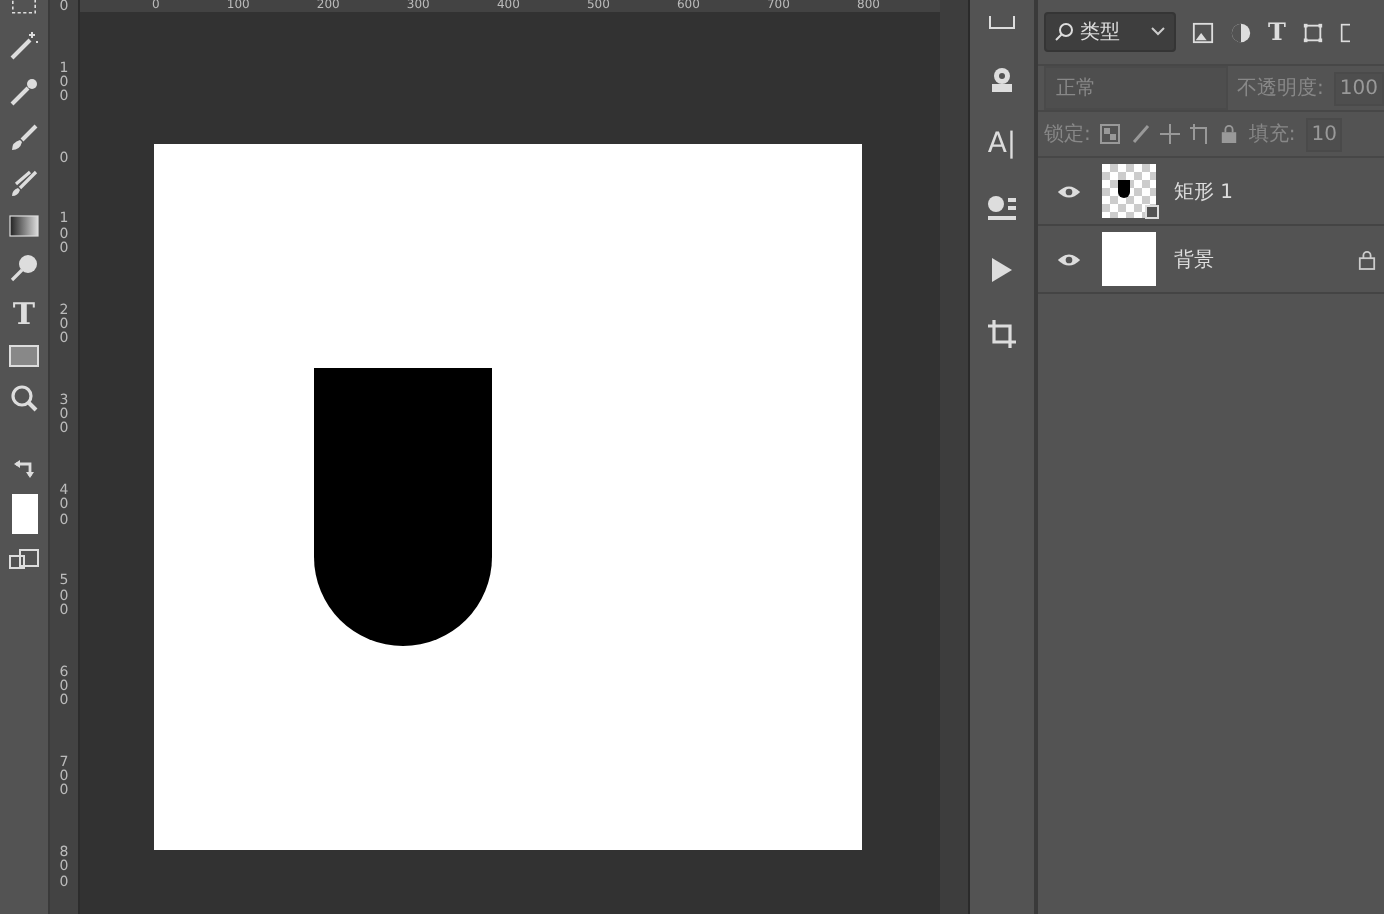  I want to click on layer-row: 矩形 1, so click(1211, 192).